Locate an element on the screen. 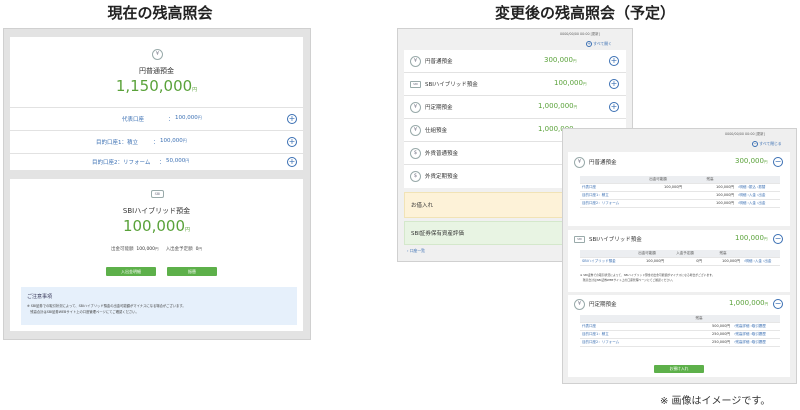  yen-subaccount-row: 目的口座2：リフォーム ： 50,000円 + is located at coordinates (156, 162).